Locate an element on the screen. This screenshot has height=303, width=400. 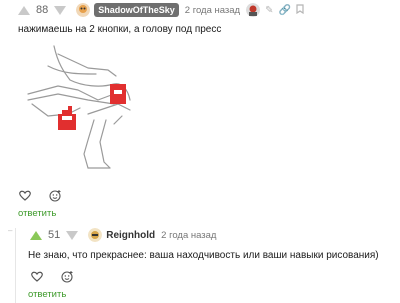
comment-header: 88 ShadowOfTheSky 2 года назад ✎ 🔗 is located at coordinates (200, 10).